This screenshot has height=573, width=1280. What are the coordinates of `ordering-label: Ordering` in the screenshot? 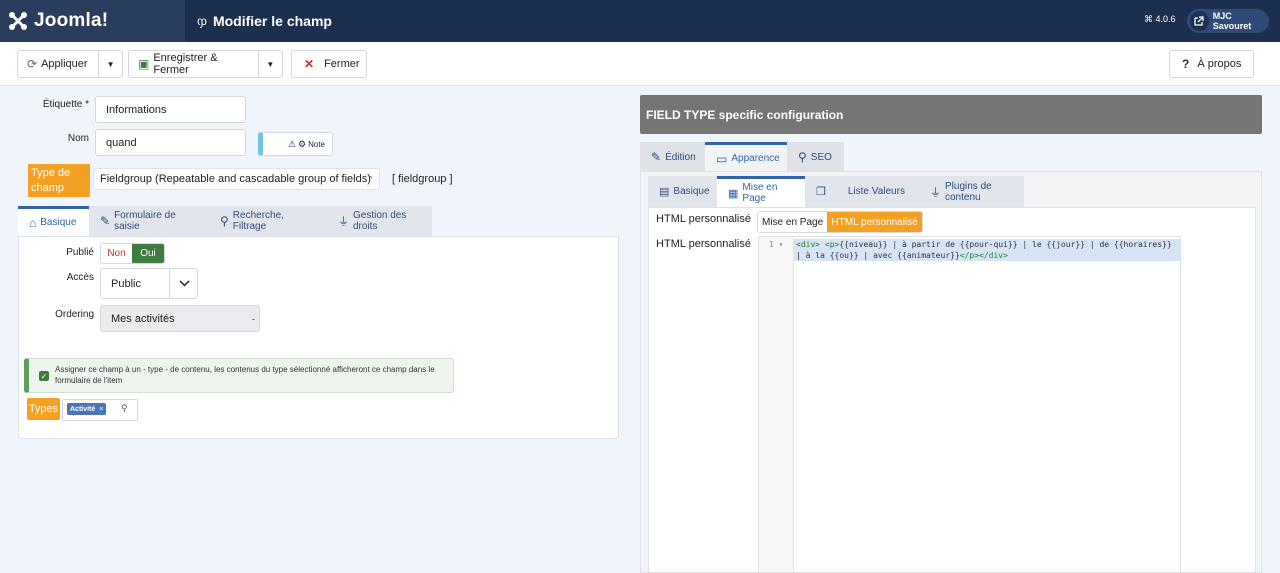 It's located at (74, 314).